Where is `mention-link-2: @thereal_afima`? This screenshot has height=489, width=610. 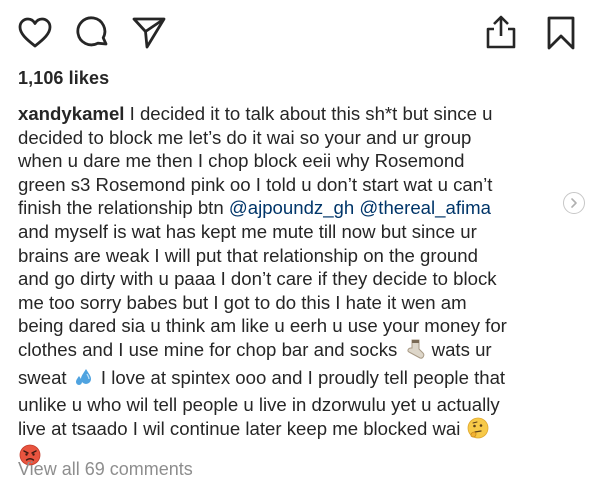 mention-link-2: @thereal_afima is located at coordinates (425, 207).